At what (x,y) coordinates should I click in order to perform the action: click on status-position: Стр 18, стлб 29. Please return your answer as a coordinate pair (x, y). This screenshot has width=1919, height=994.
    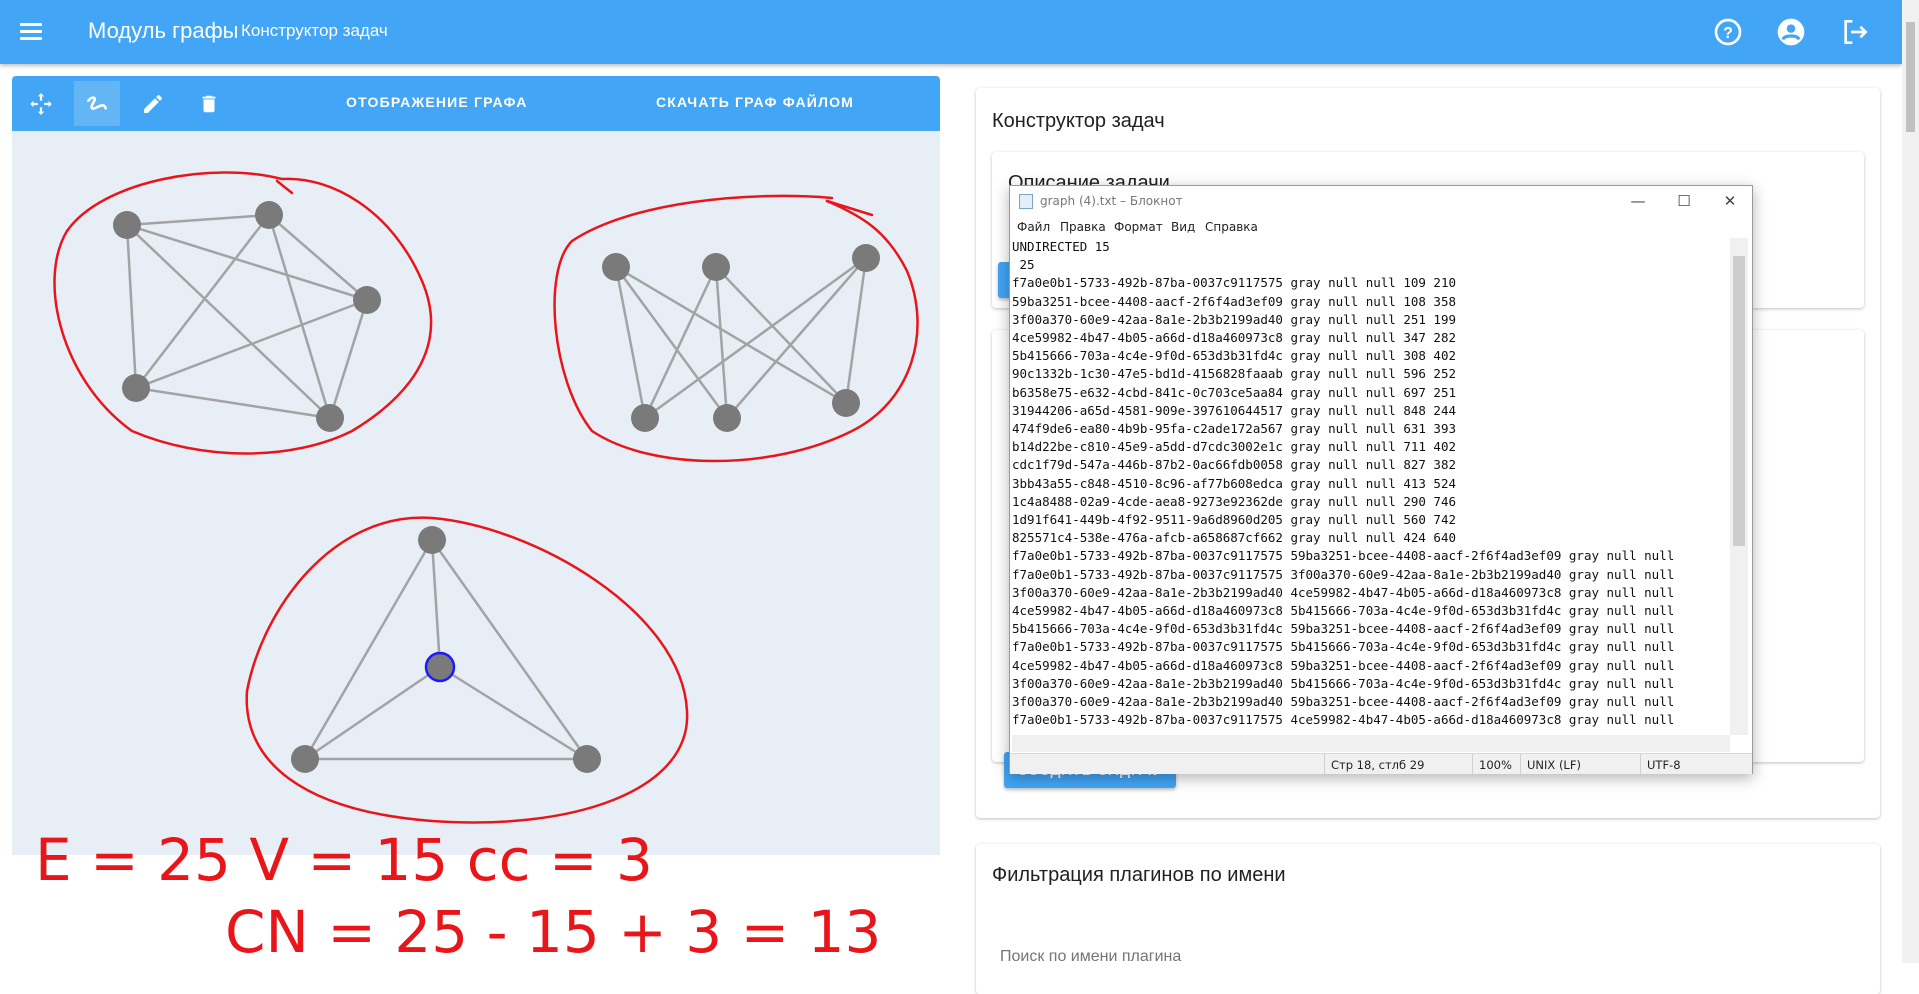
    Looking at the image, I should click on (1378, 765).